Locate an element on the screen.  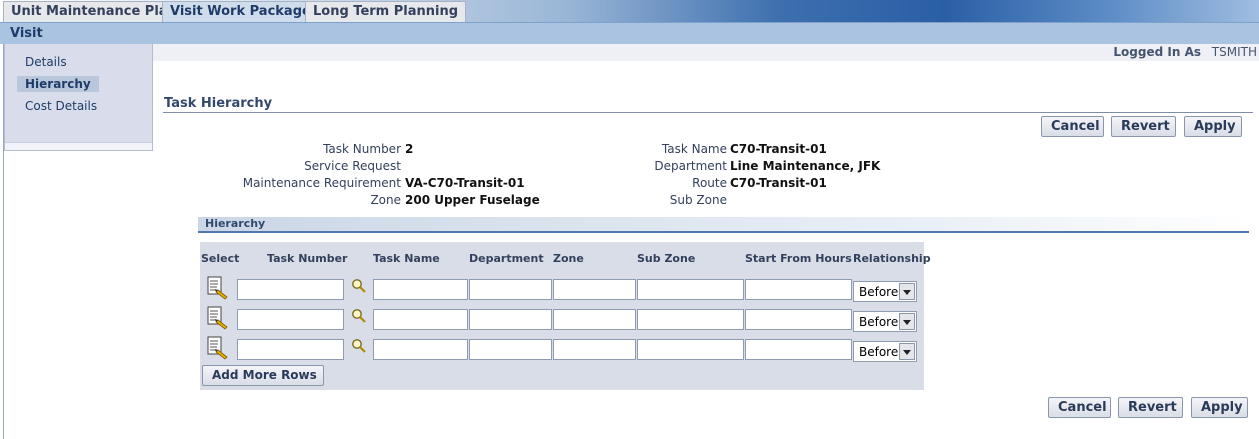
tab-unit-maintenance-plan: Unit Maintenance Plan is located at coordinates (94, 11).